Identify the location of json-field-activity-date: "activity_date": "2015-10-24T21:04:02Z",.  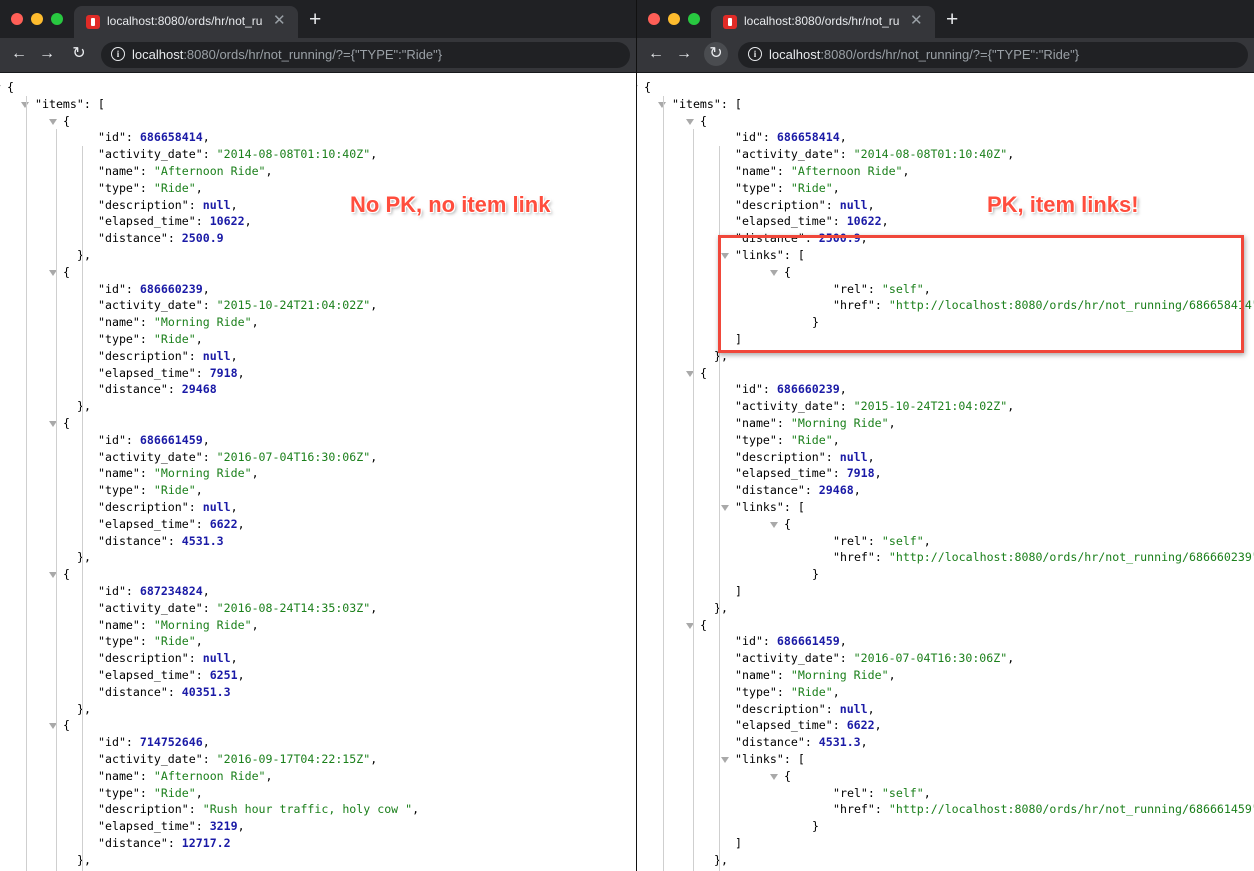
(238, 305).